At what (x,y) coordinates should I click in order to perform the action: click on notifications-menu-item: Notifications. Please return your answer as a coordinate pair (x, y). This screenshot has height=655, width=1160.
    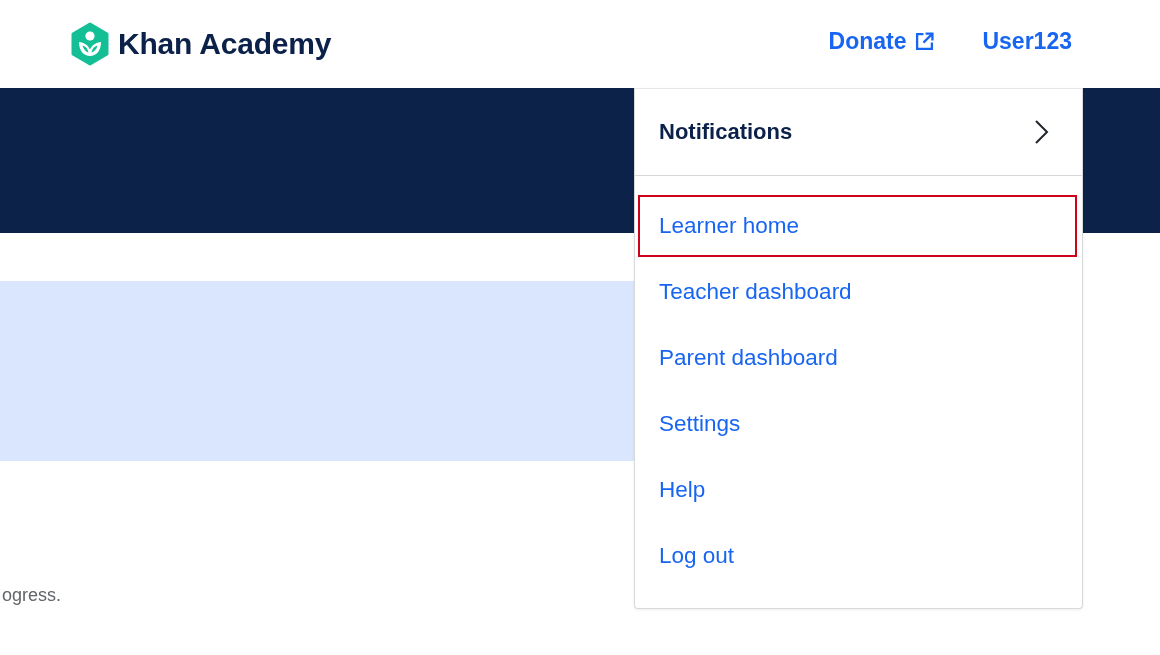
    Looking at the image, I should click on (858, 132).